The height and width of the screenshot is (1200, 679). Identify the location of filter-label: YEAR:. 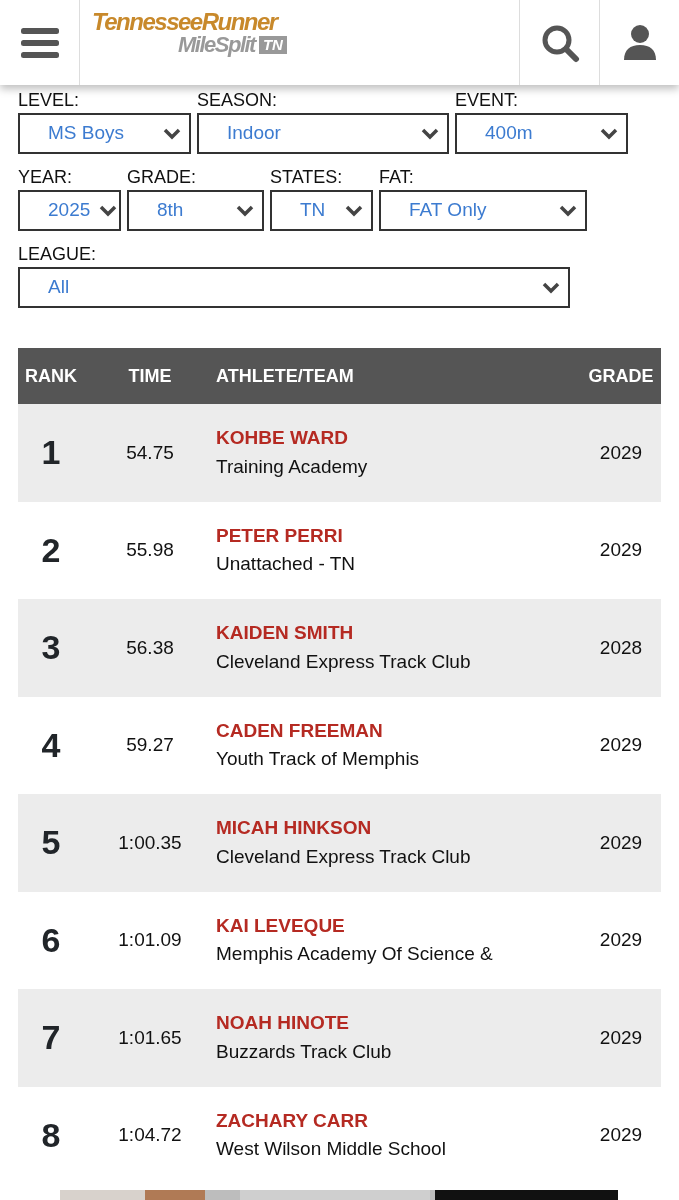
(45, 177).